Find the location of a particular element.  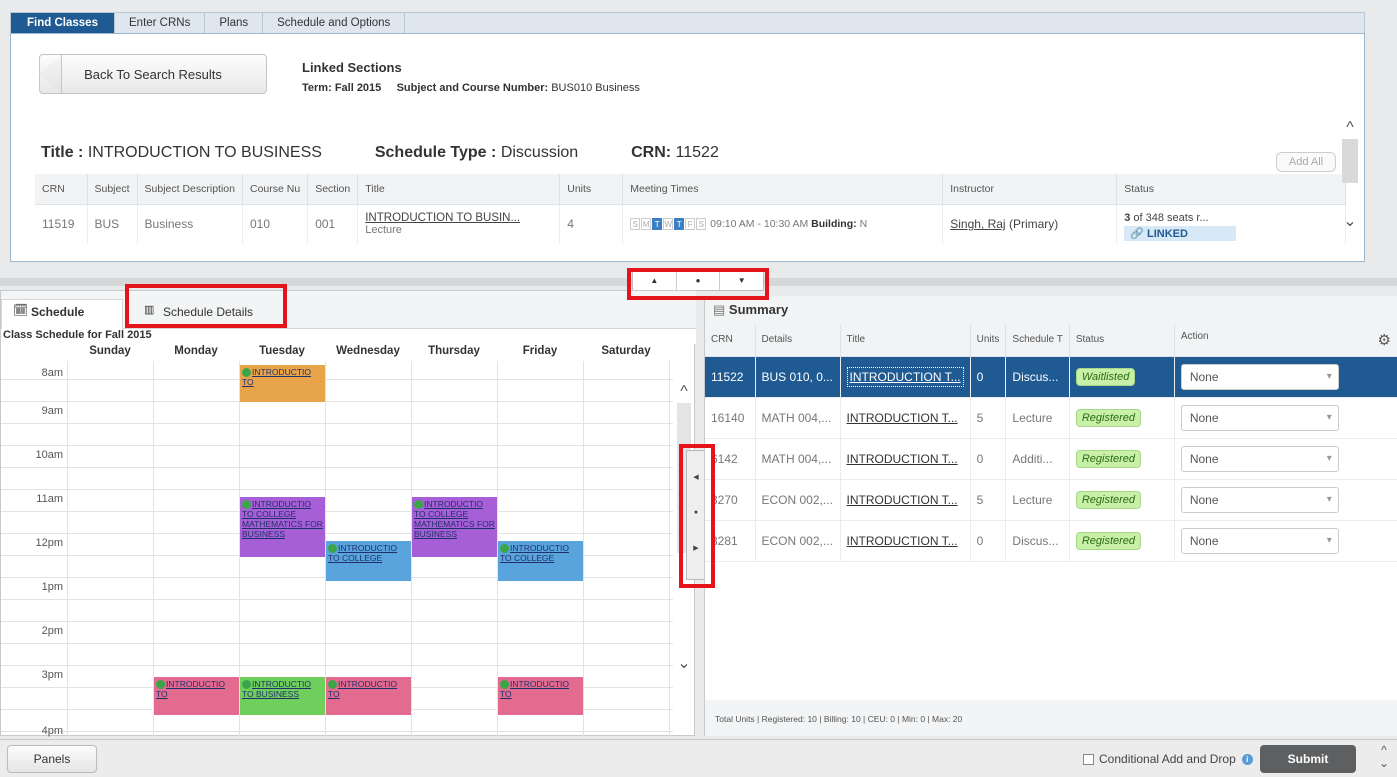

meeting-days: SMTWTFS is located at coordinates (670, 224).